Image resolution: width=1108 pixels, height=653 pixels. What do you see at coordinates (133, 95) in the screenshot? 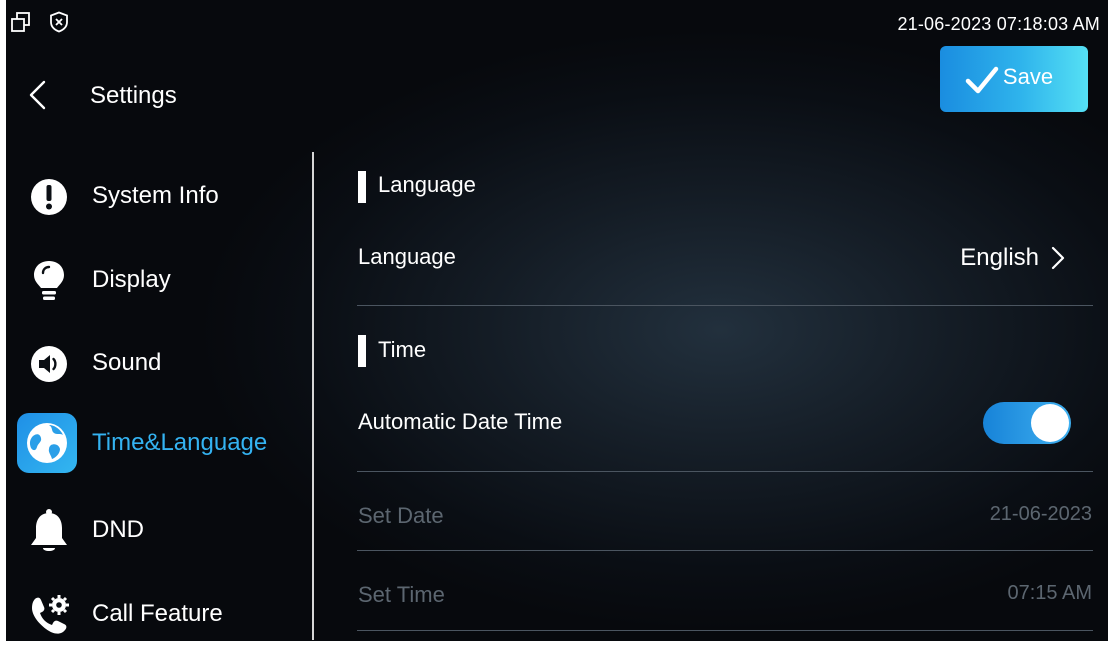
I see `page-title: Settings` at bounding box center [133, 95].